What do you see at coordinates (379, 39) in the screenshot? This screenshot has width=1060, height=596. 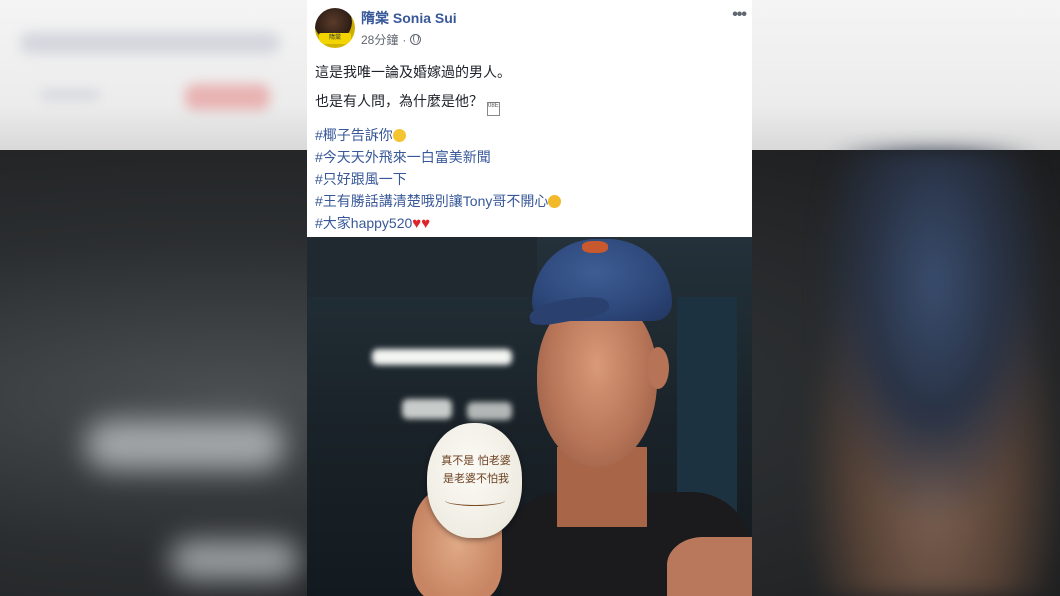 I see `timestamp: 28分鐘` at bounding box center [379, 39].